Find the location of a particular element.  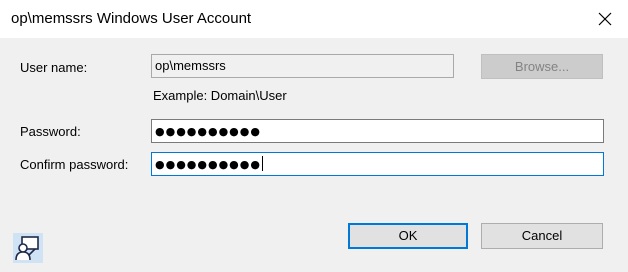

cancel-button: Cancel is located at coordinates (542, 236).